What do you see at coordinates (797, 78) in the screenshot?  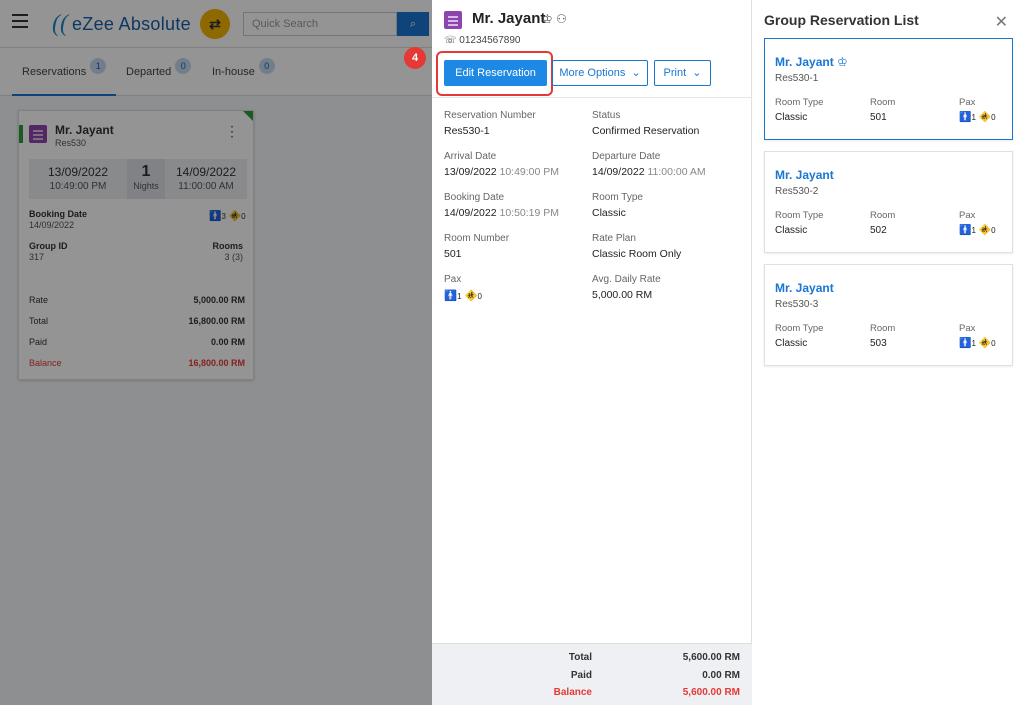 I see `group-item-res: Res530-1` at bounding box center [797, 78].